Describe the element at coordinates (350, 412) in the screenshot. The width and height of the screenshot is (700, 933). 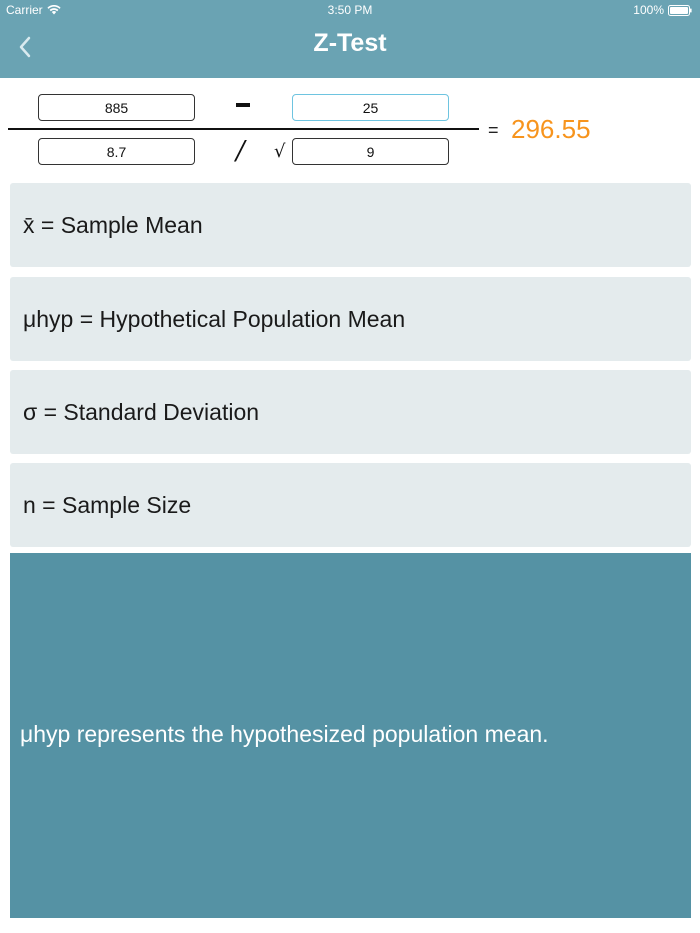
I see `definition-standard-deviation: σ = Standard Deviation` at that location.